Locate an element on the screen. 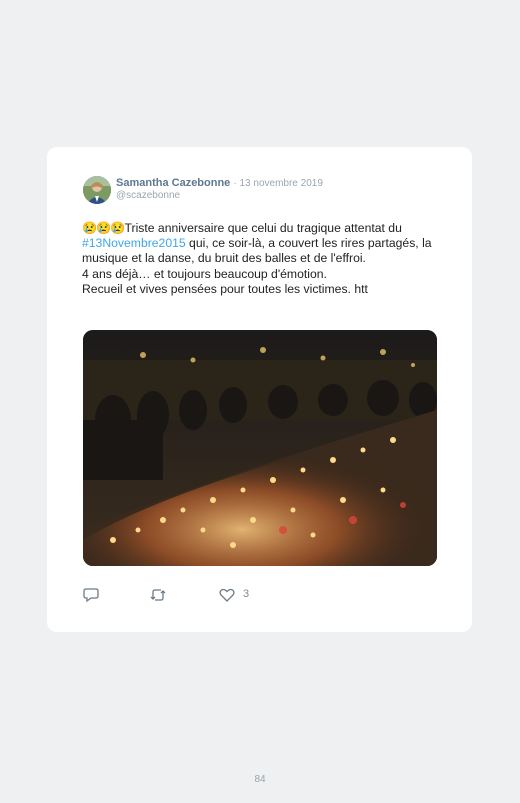  tweet-actions: 3 is located at coordinates (233, 596).